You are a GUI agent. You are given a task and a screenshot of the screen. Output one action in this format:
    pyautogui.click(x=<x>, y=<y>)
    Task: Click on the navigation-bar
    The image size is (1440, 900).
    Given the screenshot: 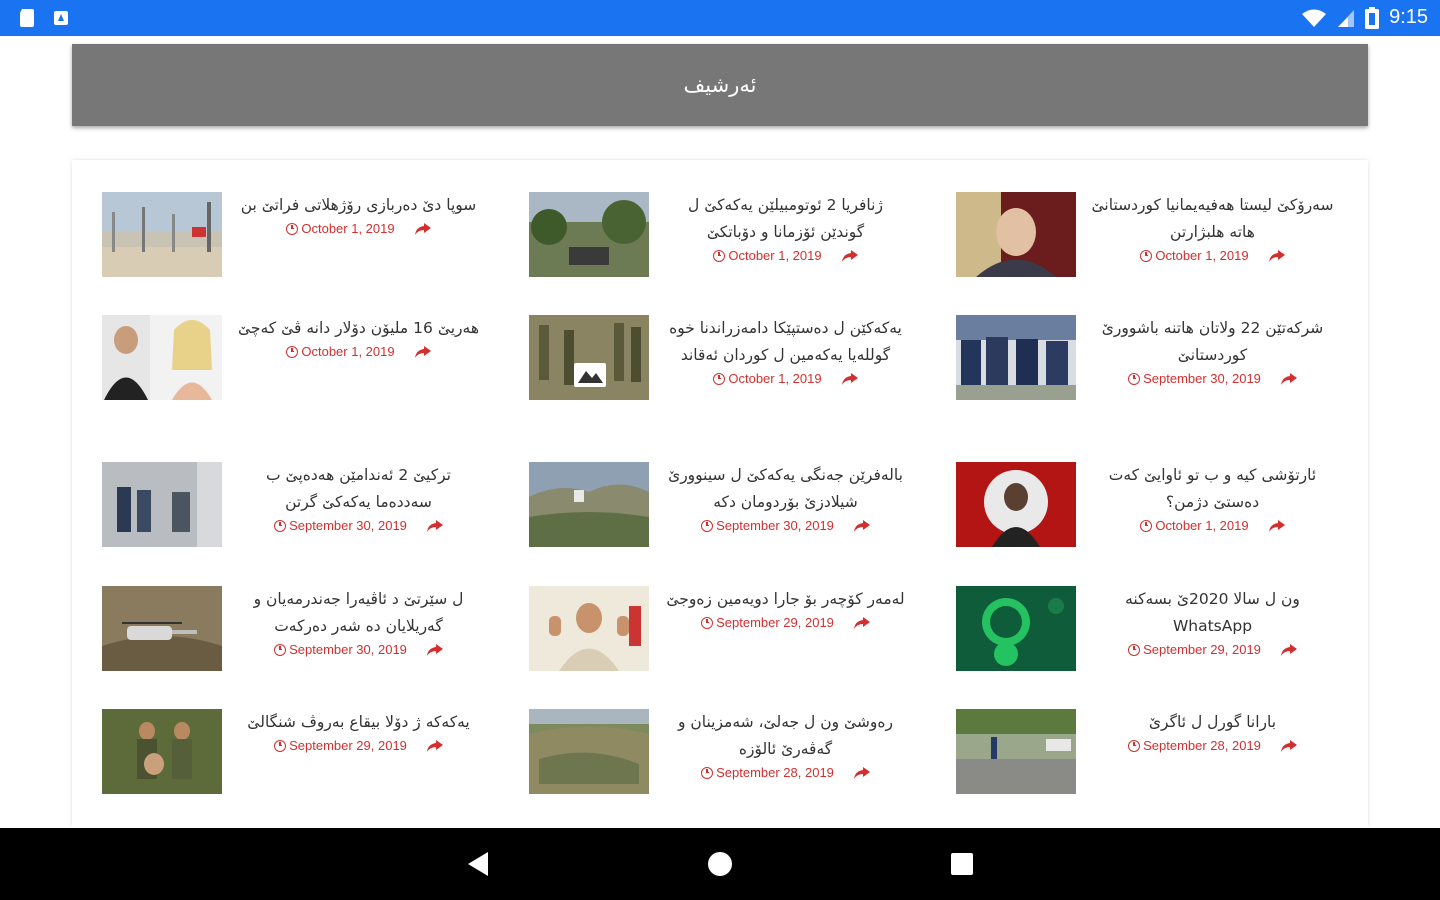 What is the action you would take?
    pyautogui.click(x=720, y=864)
    